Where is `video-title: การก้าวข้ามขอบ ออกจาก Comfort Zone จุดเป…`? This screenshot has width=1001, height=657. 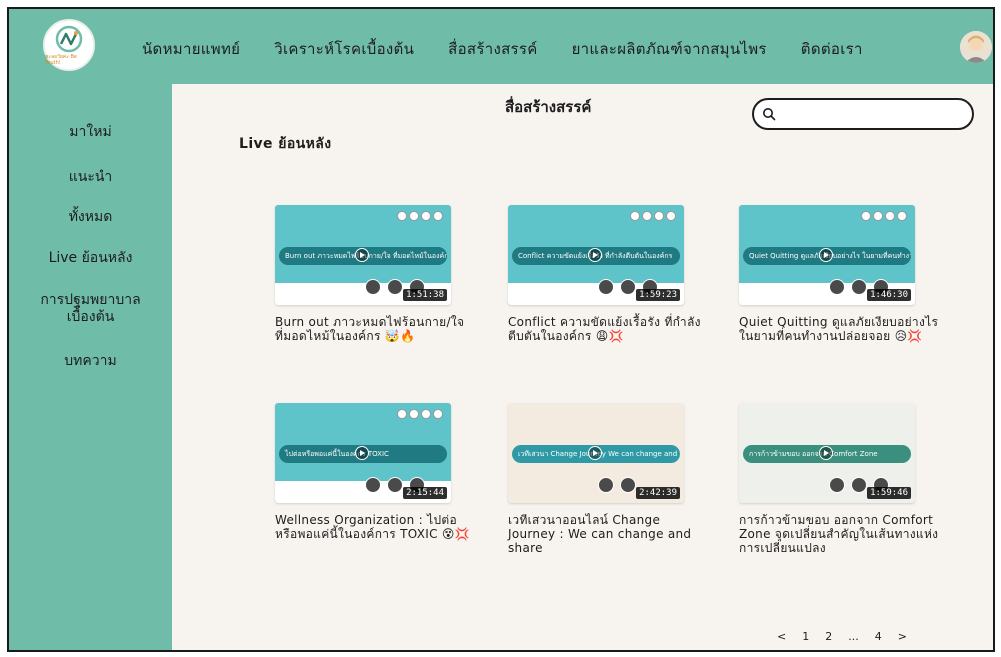
video-title: การก้าวข้ามขอบ ออกจาก Comfort Zone จุดเป… is located at coordinates (839, 534).